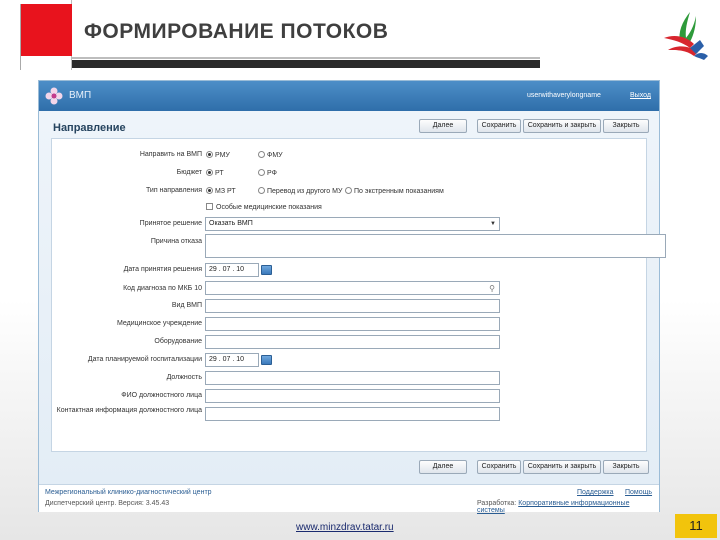 This screenshot has height=540, width=720. What do you see at coordinates (686, 36) in the screenshot?
I see `ministry-logo-icon` at bounding box center [686, 36].